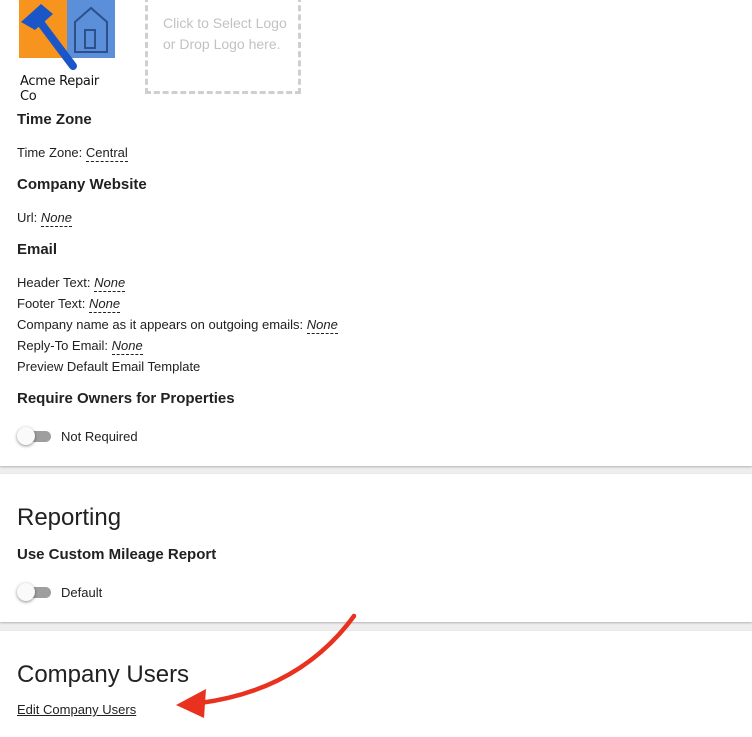 The width and height of the screenshot is (752, 737). Describe the element at coordinates (99, 436) in the screenshot. I see `require-owners-toggle-label: Not Required` at that location.